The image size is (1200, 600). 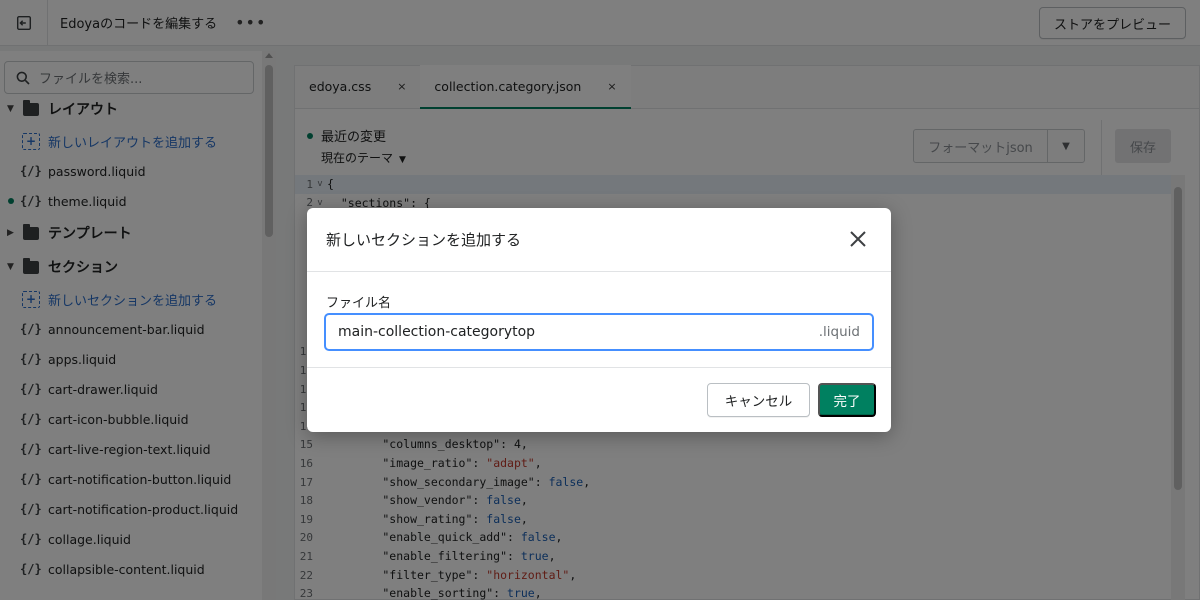 I want to click on file-name-label: ファイル名, so click(x=359, y=303).